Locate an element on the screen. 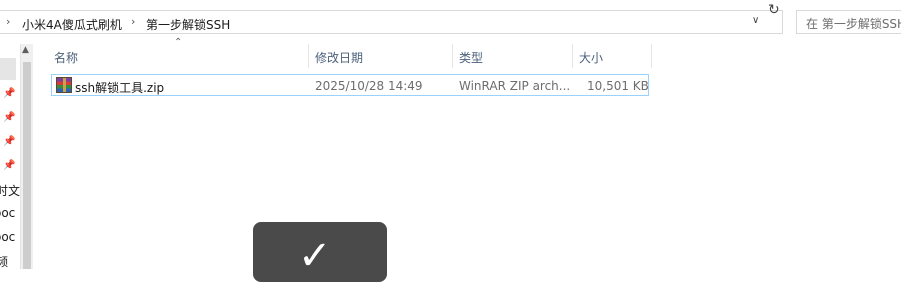 The width and height of the screenshot is (901, 282). breadcrumb-item-current: 第一步解锁SSH is located at coordinates (188, 24).